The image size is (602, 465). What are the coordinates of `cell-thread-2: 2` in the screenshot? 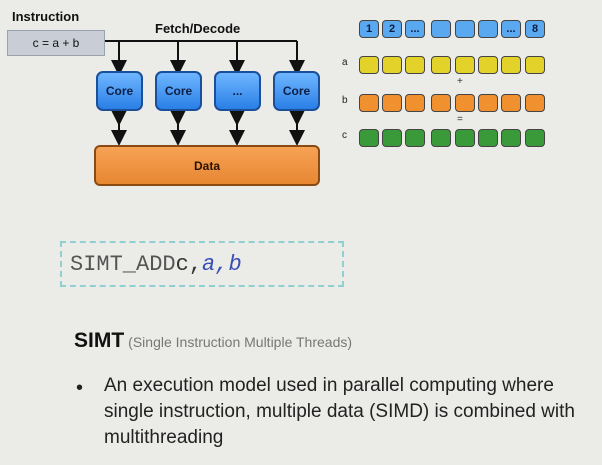 It's located at (392, 29).